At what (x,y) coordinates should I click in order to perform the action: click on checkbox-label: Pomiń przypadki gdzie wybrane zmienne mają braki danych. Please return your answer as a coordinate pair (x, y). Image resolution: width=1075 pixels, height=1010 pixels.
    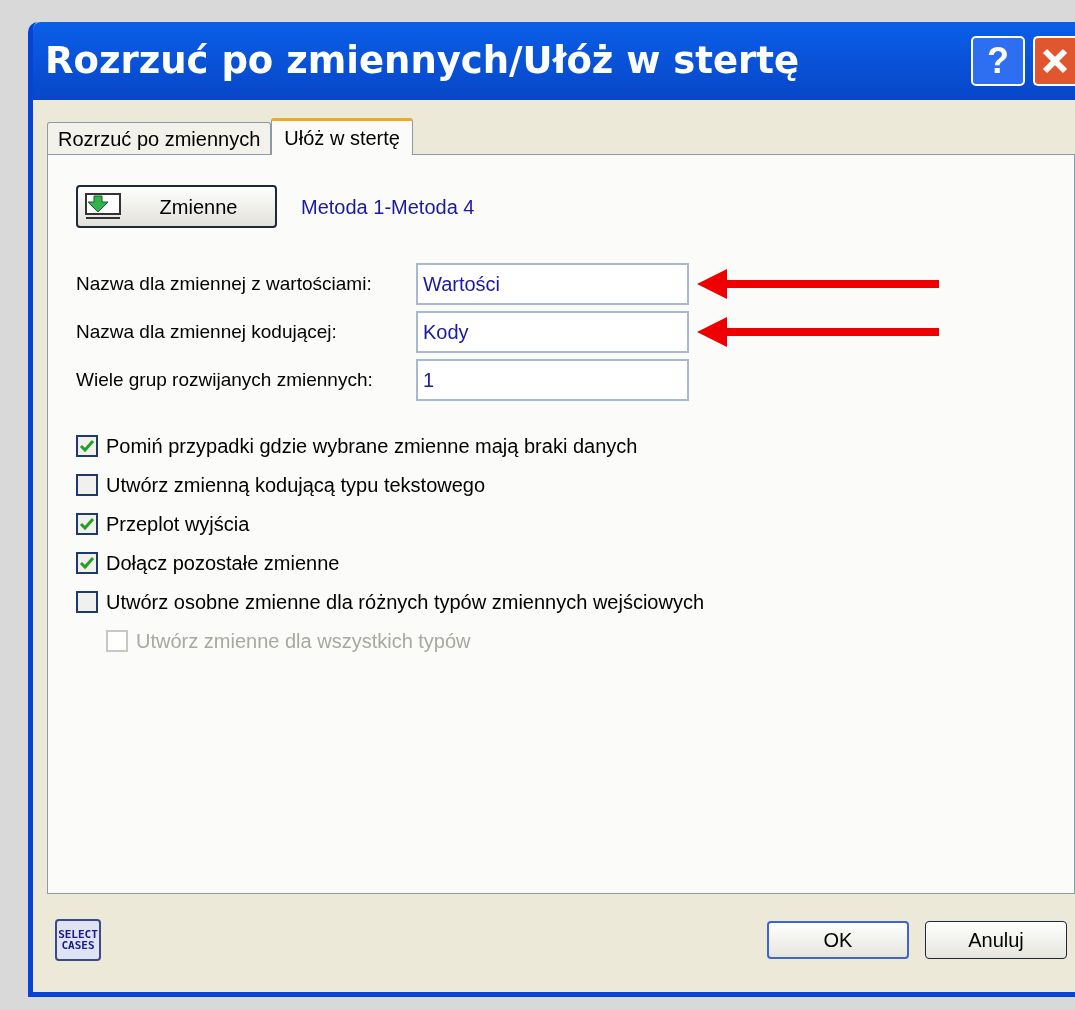
    Looking at the image, I should click on (372, 446).